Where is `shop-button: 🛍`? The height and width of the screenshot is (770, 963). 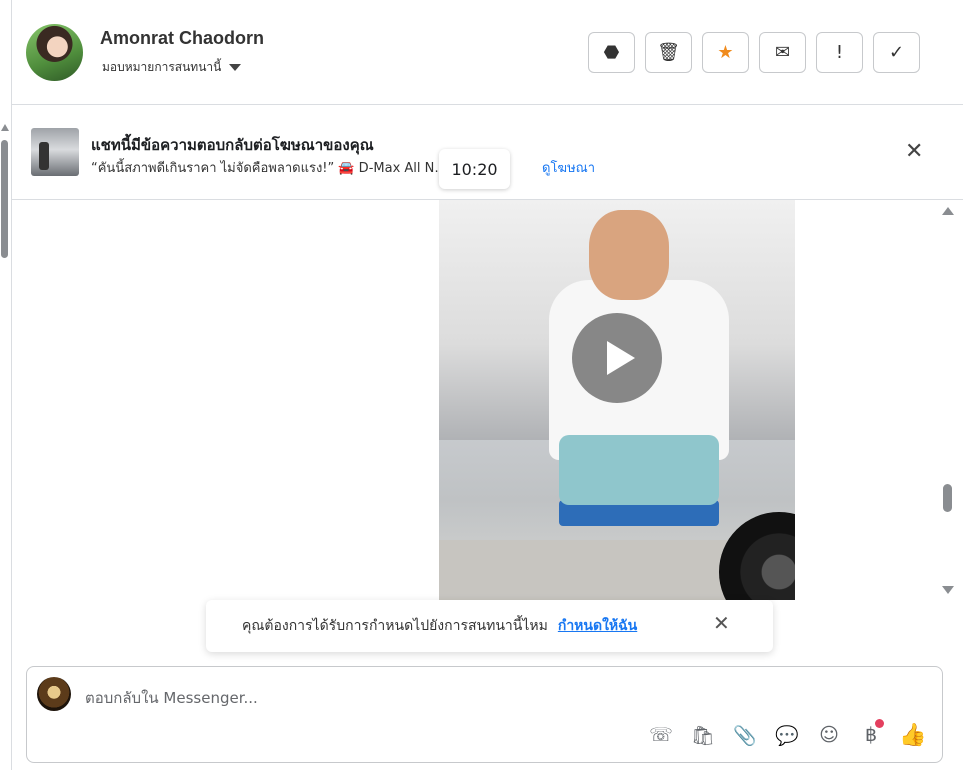 shop-button: 🛍 is located at coordinates (703, 735).